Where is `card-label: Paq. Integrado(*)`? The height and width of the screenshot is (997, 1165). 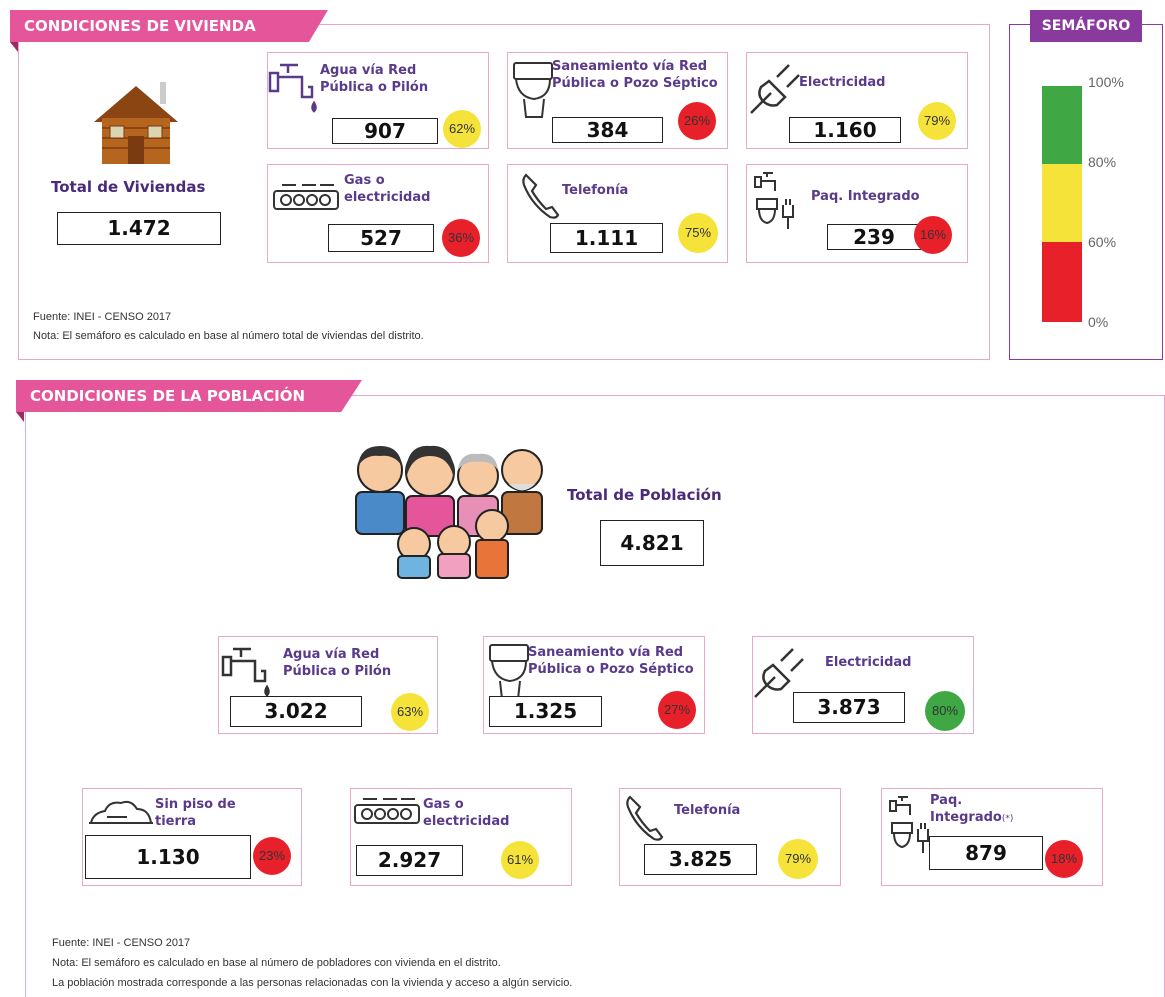 card-label: Paq. Integrado(*) is located at coordinates (982, 810).